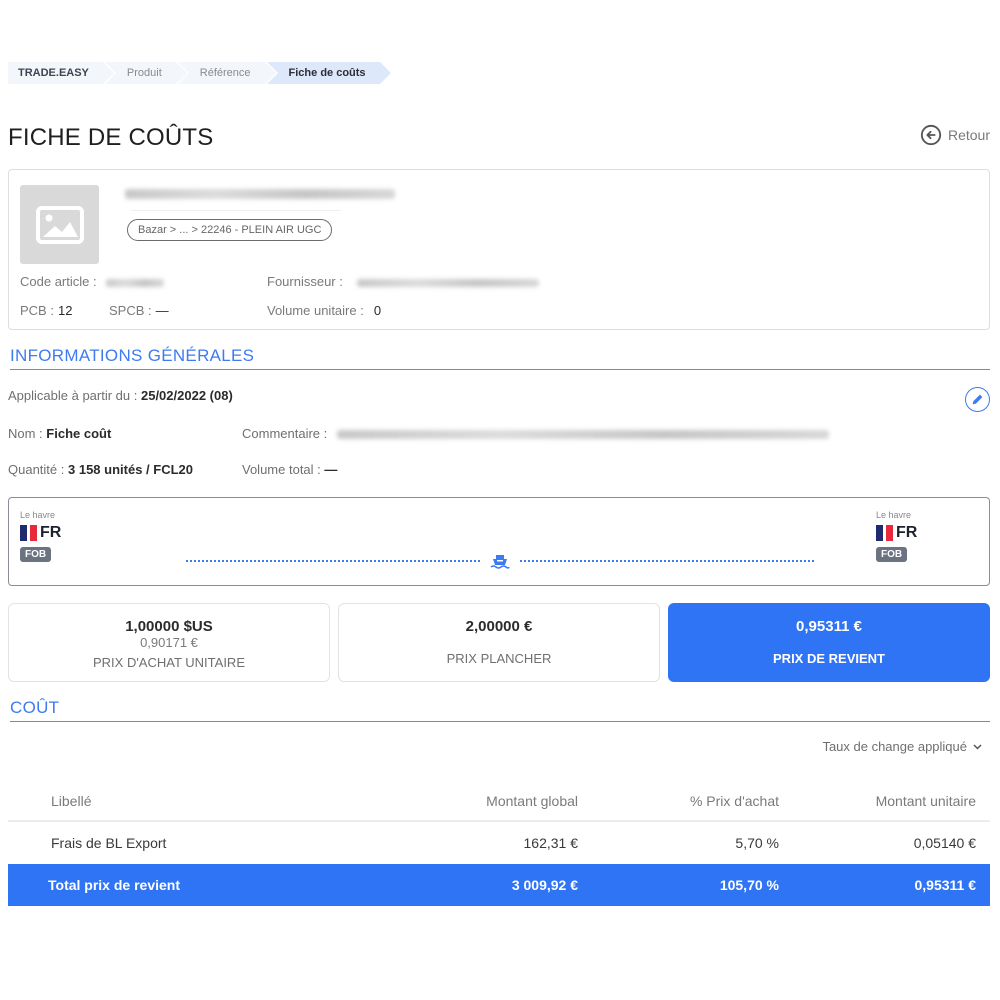 This screenshot has height=1000, width=1000. I want to click on pcb-label: PCB :, so click(37, 310).